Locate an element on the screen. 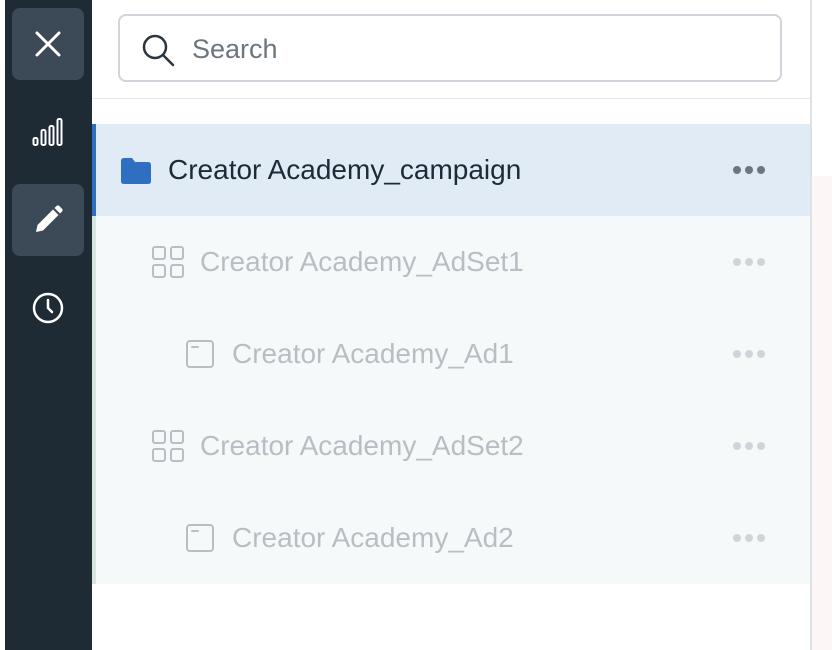  pencil-icon is located at coordinates (49, 218).